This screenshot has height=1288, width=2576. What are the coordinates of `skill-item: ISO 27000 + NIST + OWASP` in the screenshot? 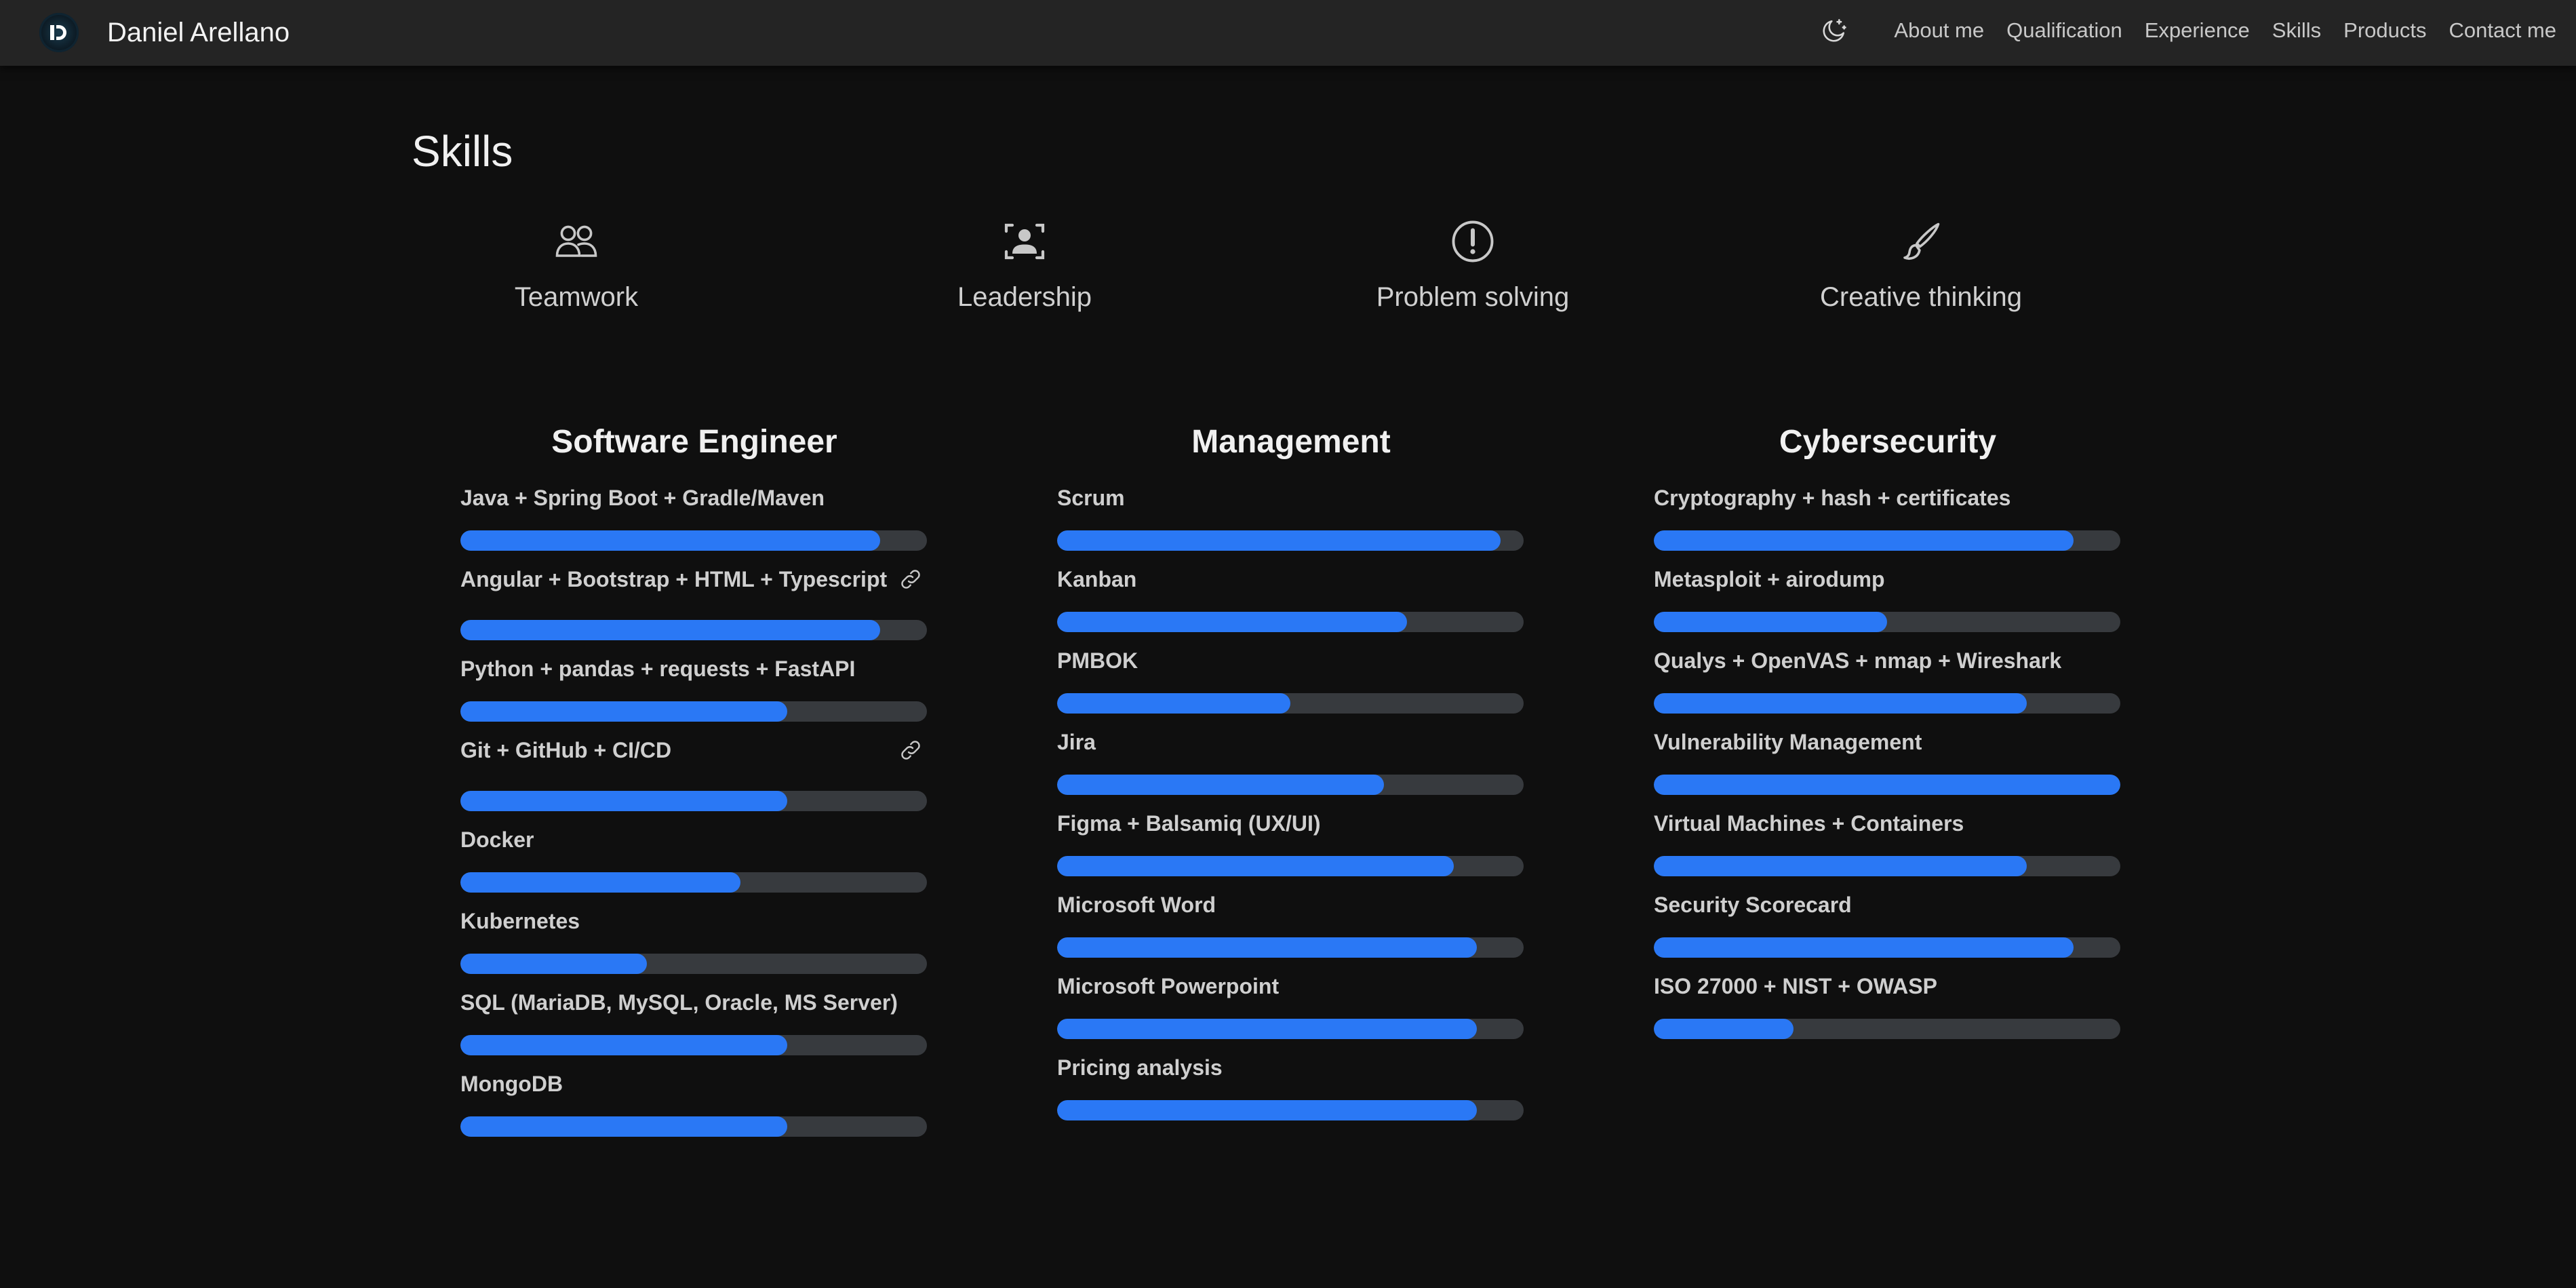 It's located at (1888, 1013).